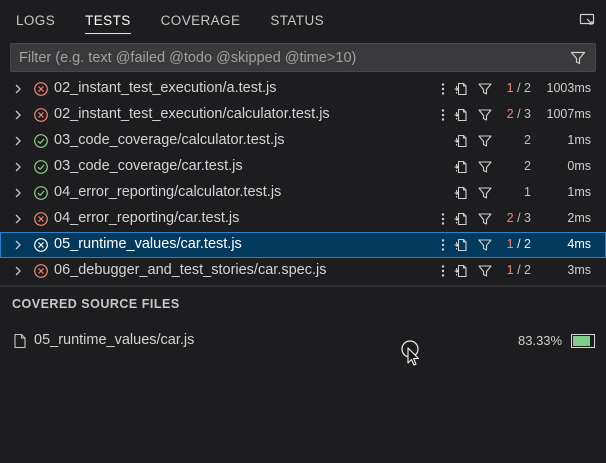 Image resolution: width=606 pixels, height=463 pixels. What do you see at coordinates (303, 286) in the screenshot?
I see `section-divider` at bounding box center [303, 286].